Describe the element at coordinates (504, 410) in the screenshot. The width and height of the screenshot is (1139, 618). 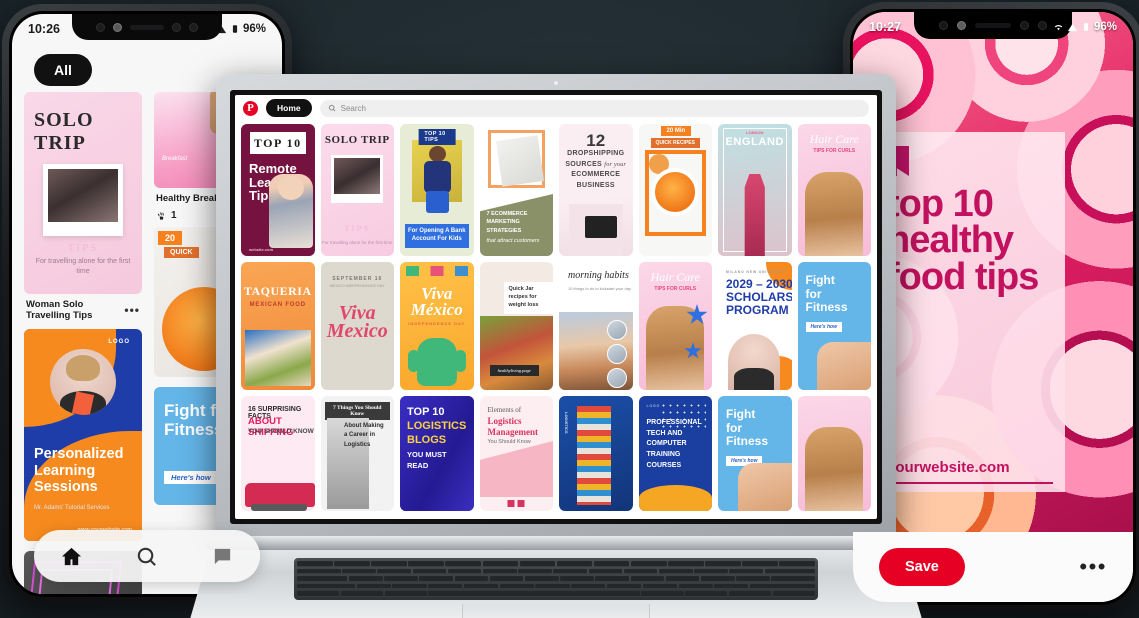
I see `pin-line-1: Elements of` at that location.